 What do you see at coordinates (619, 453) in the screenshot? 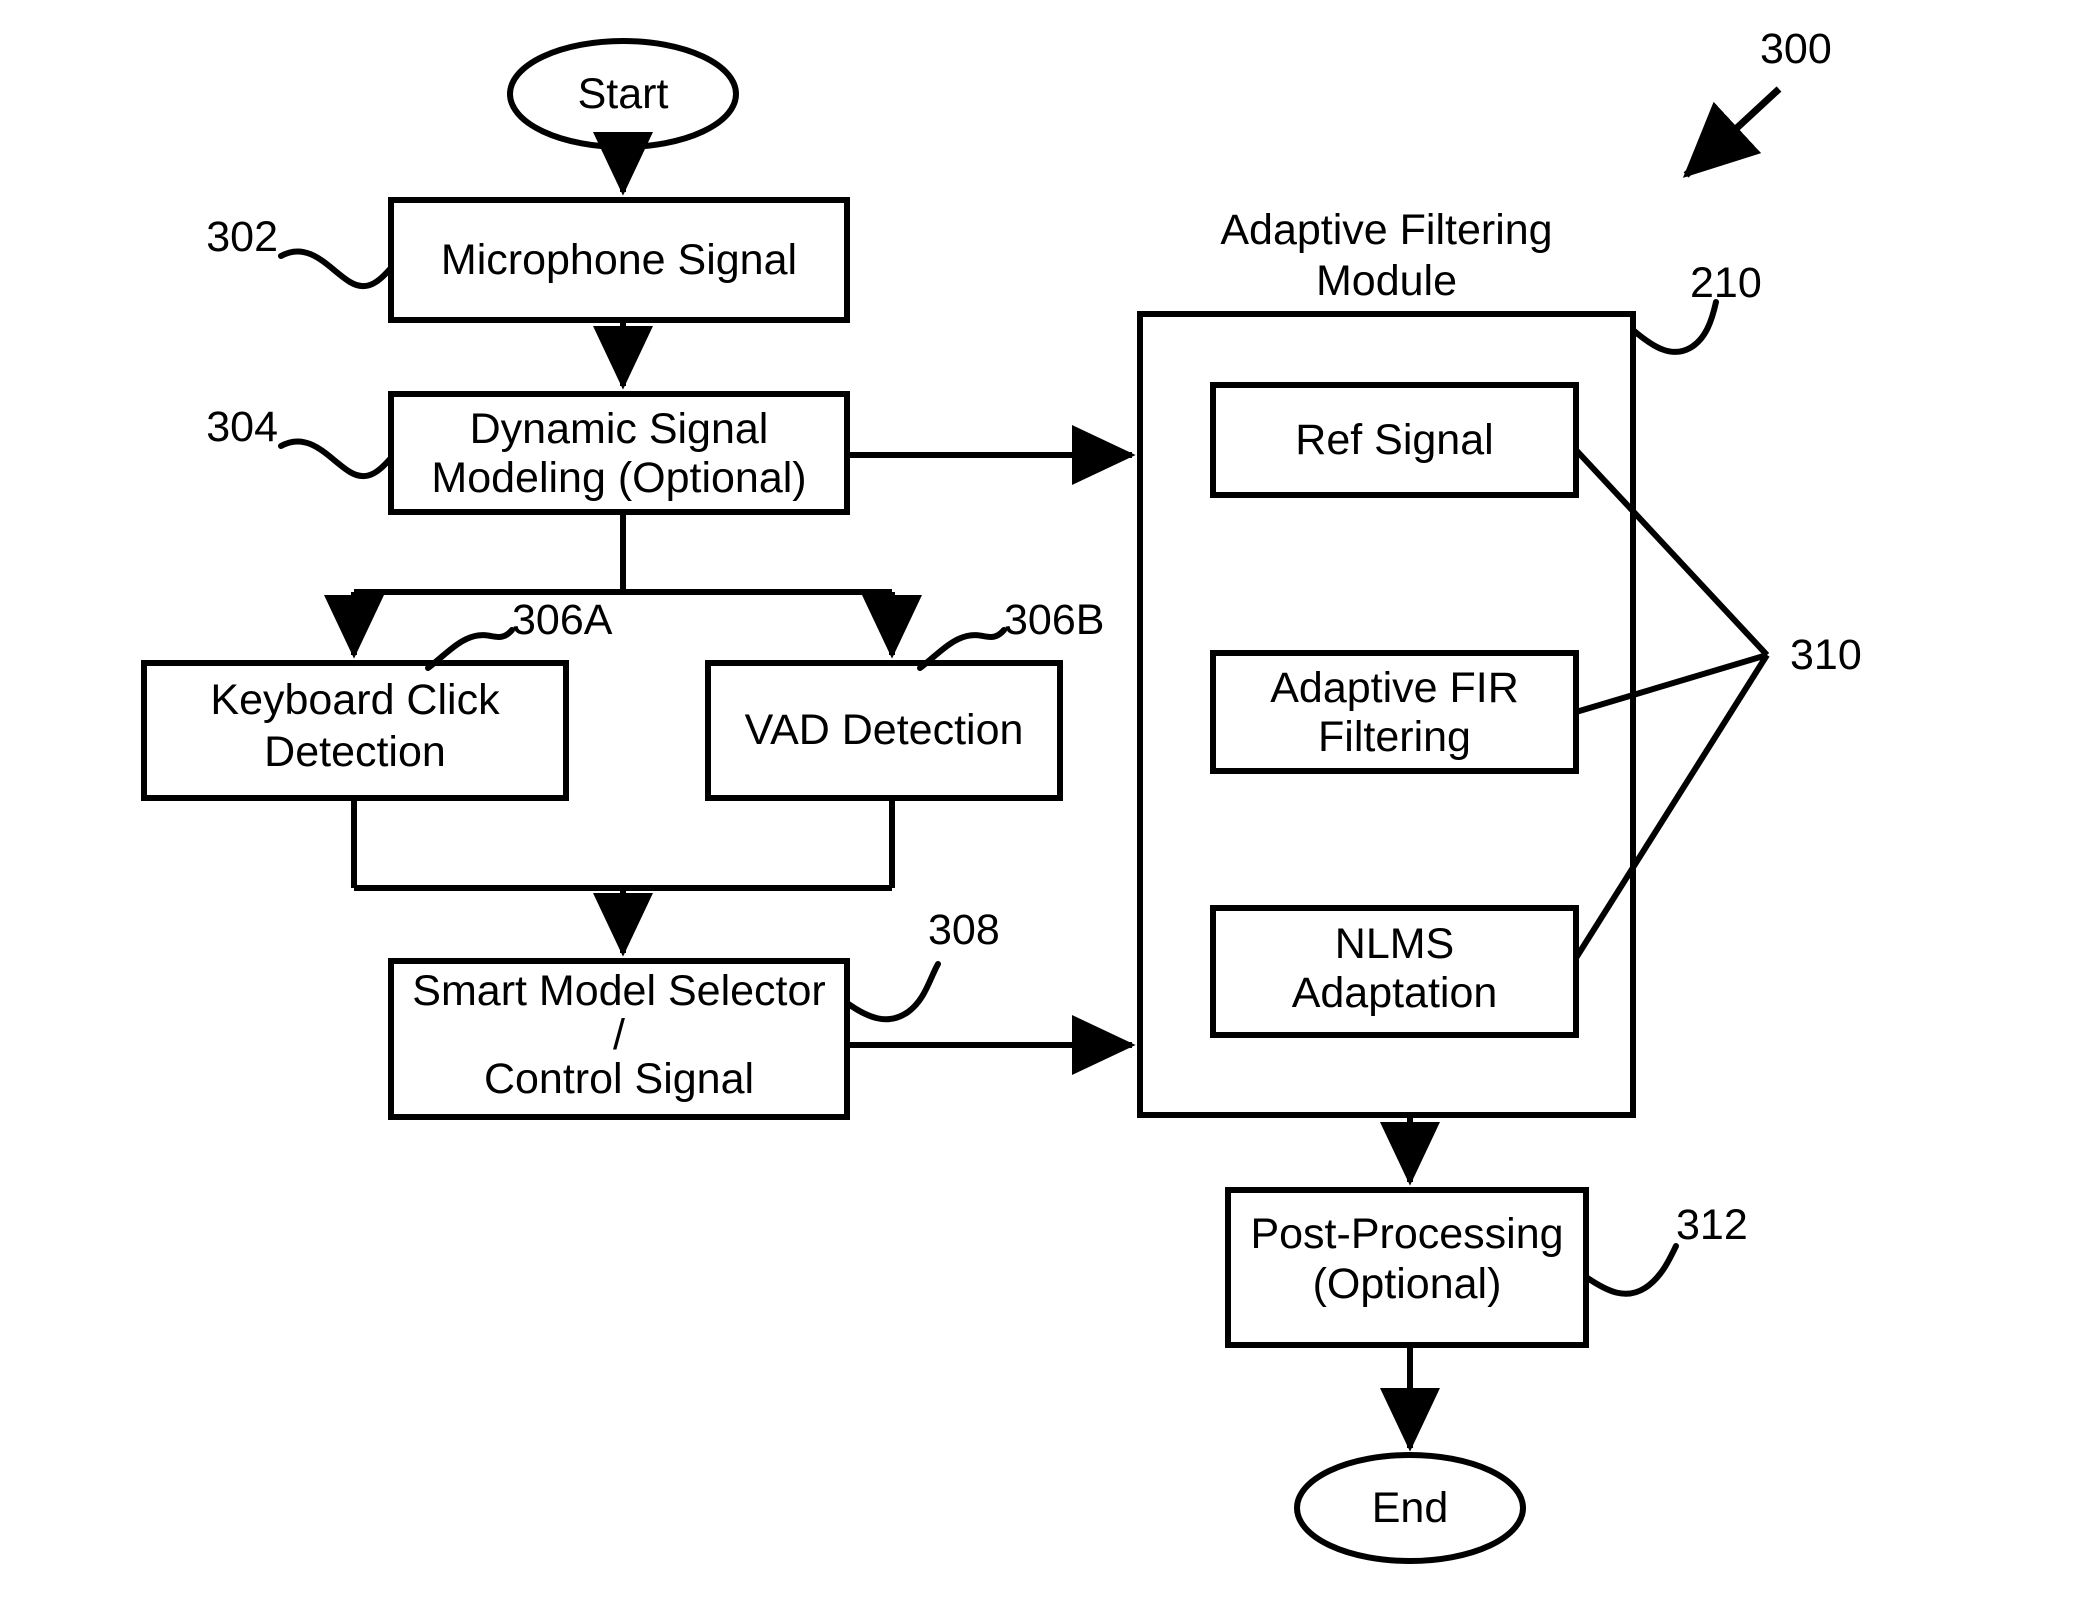
I see `dynamic-signal-modeling-box` at bounding box center [619, 453].